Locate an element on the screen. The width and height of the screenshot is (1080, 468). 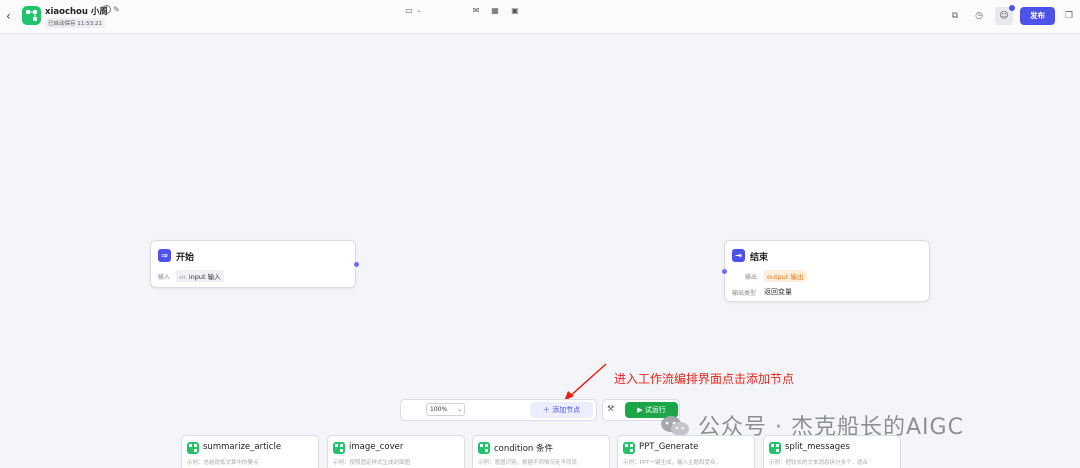
annotation-arrow is located at coordinates (585, 382).